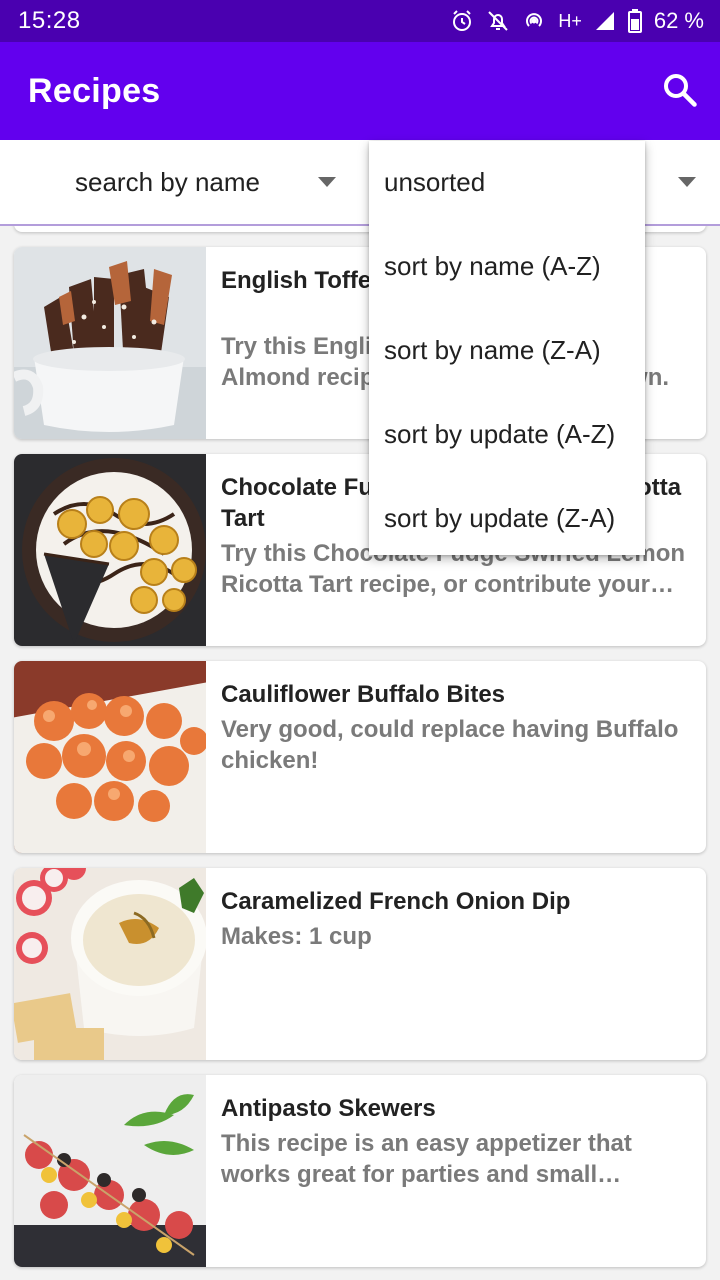 This screenshot has width=720, height=1280. Describe the element at coordinates (396, 901) in the screenshot. I see `recipe-title: Caramelized French Onion Dip` at that location.